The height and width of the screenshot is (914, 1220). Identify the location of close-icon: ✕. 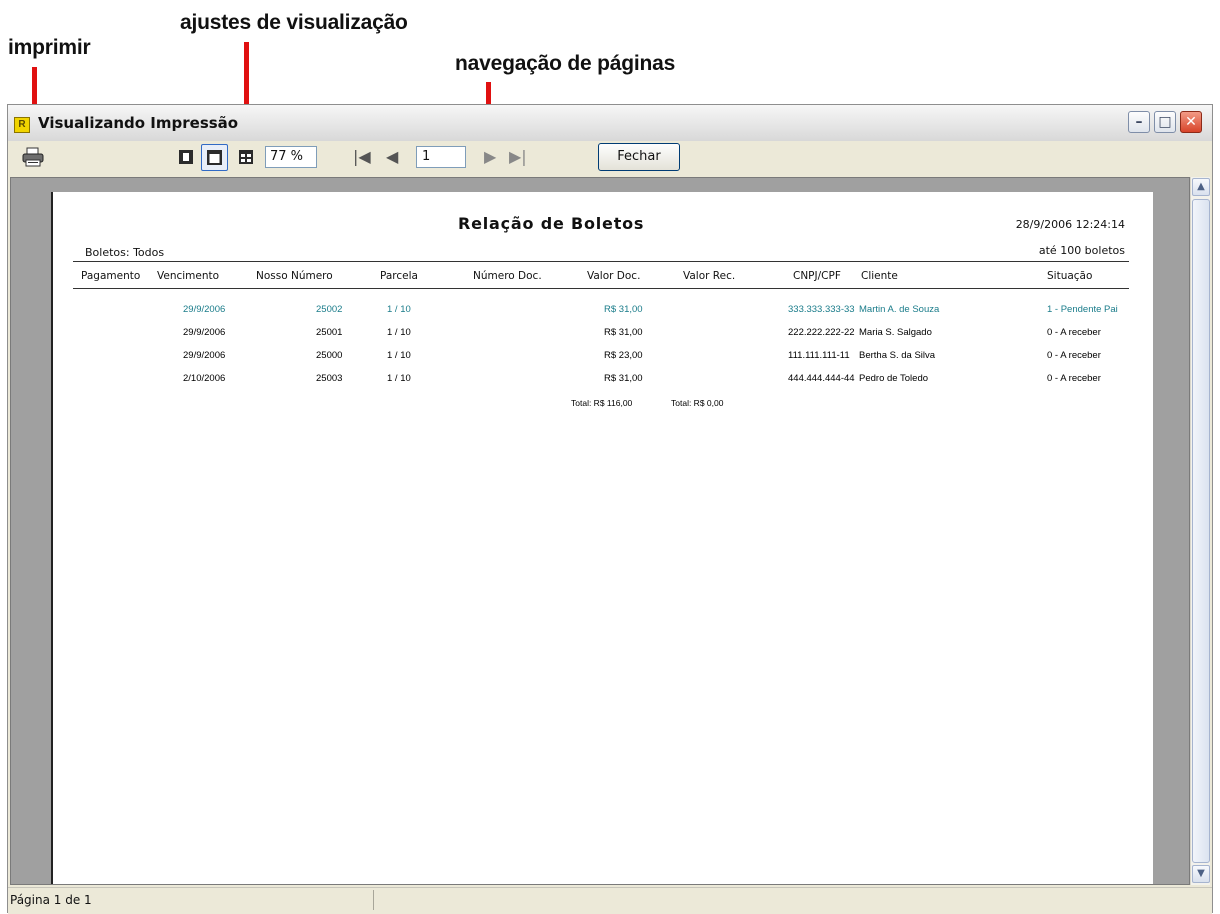
(1191, 122).